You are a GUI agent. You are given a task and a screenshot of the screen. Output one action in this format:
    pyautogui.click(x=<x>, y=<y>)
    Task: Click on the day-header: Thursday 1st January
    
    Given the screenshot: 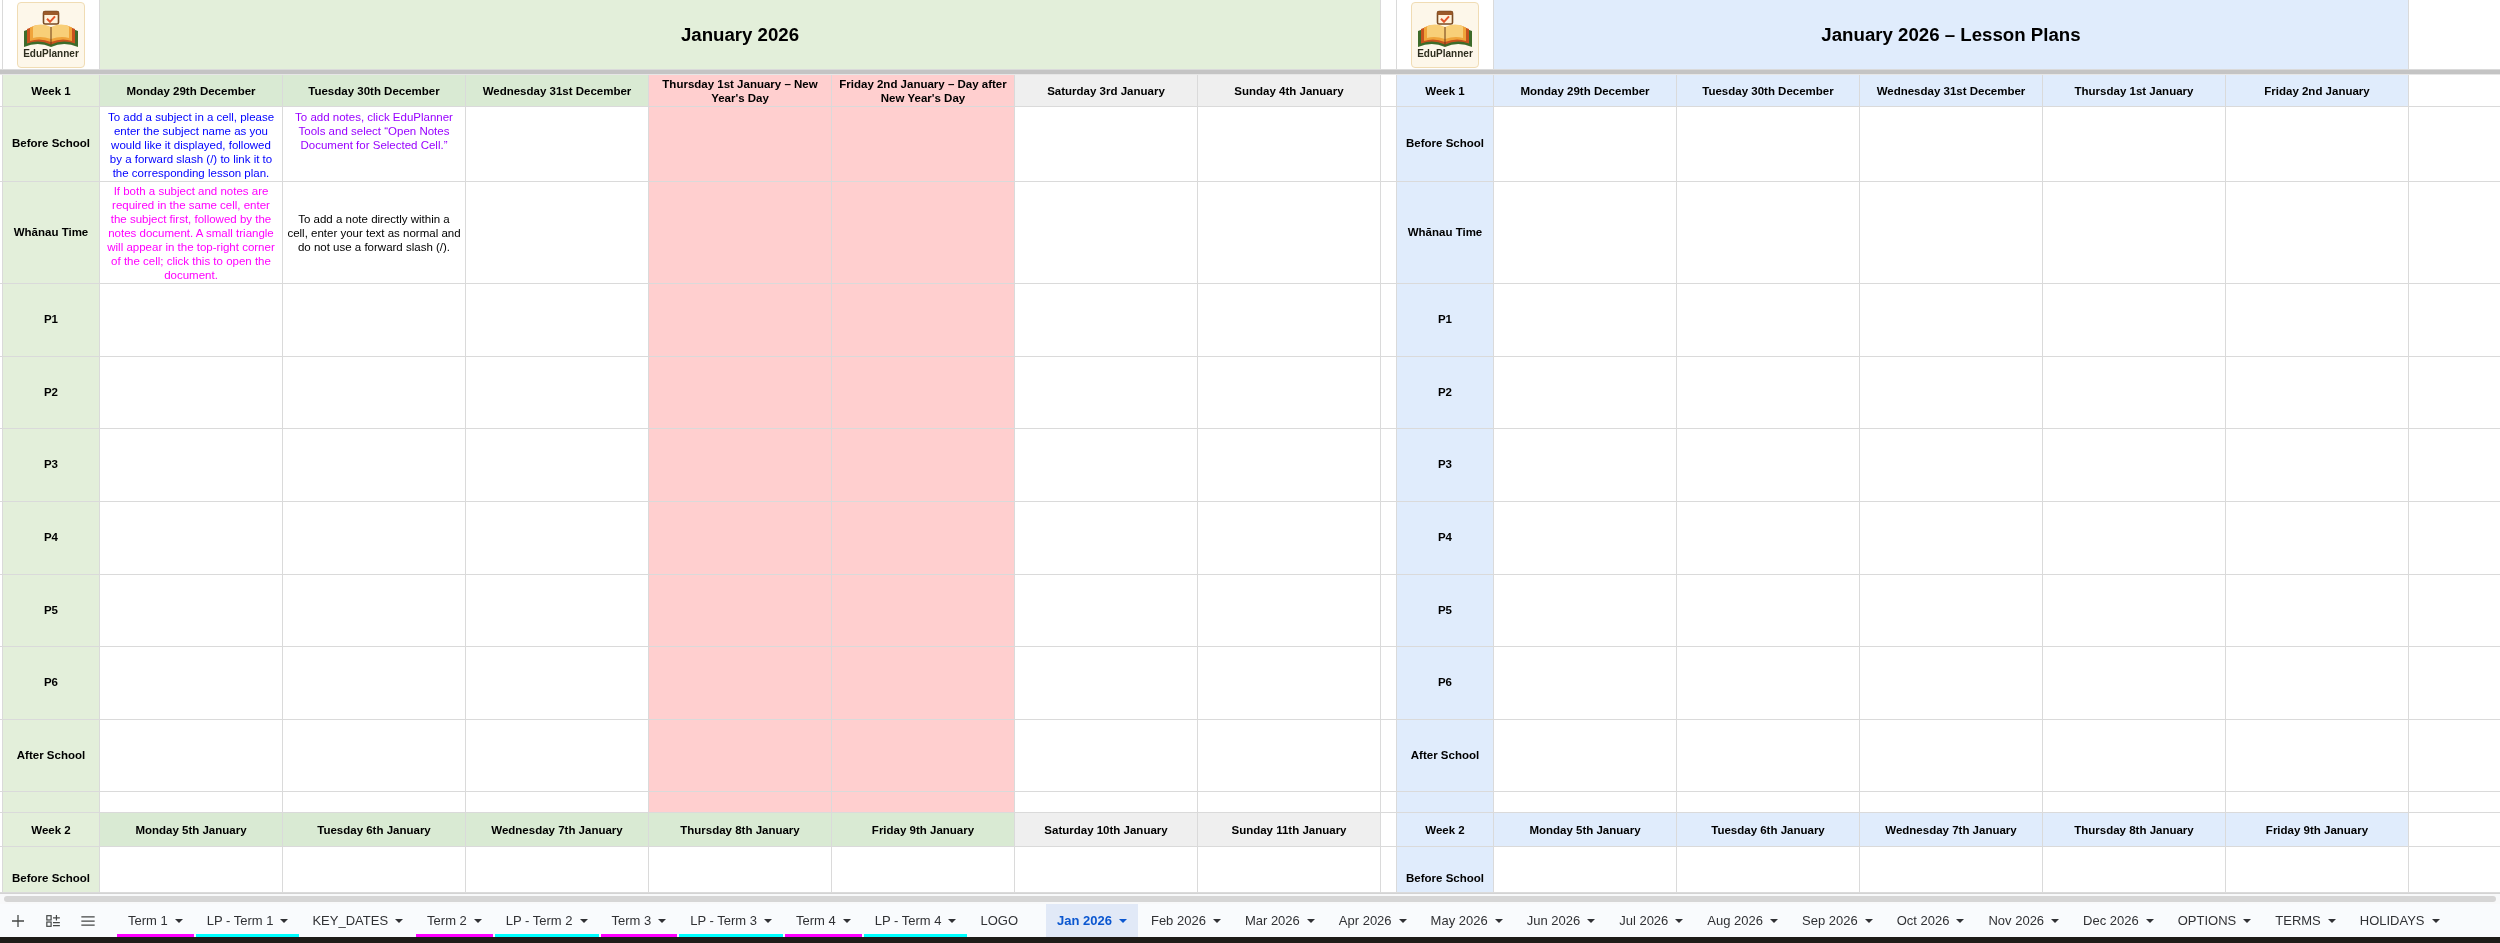 What is the action you would take?
    pyautogui.click(x=2134, y=90)
    